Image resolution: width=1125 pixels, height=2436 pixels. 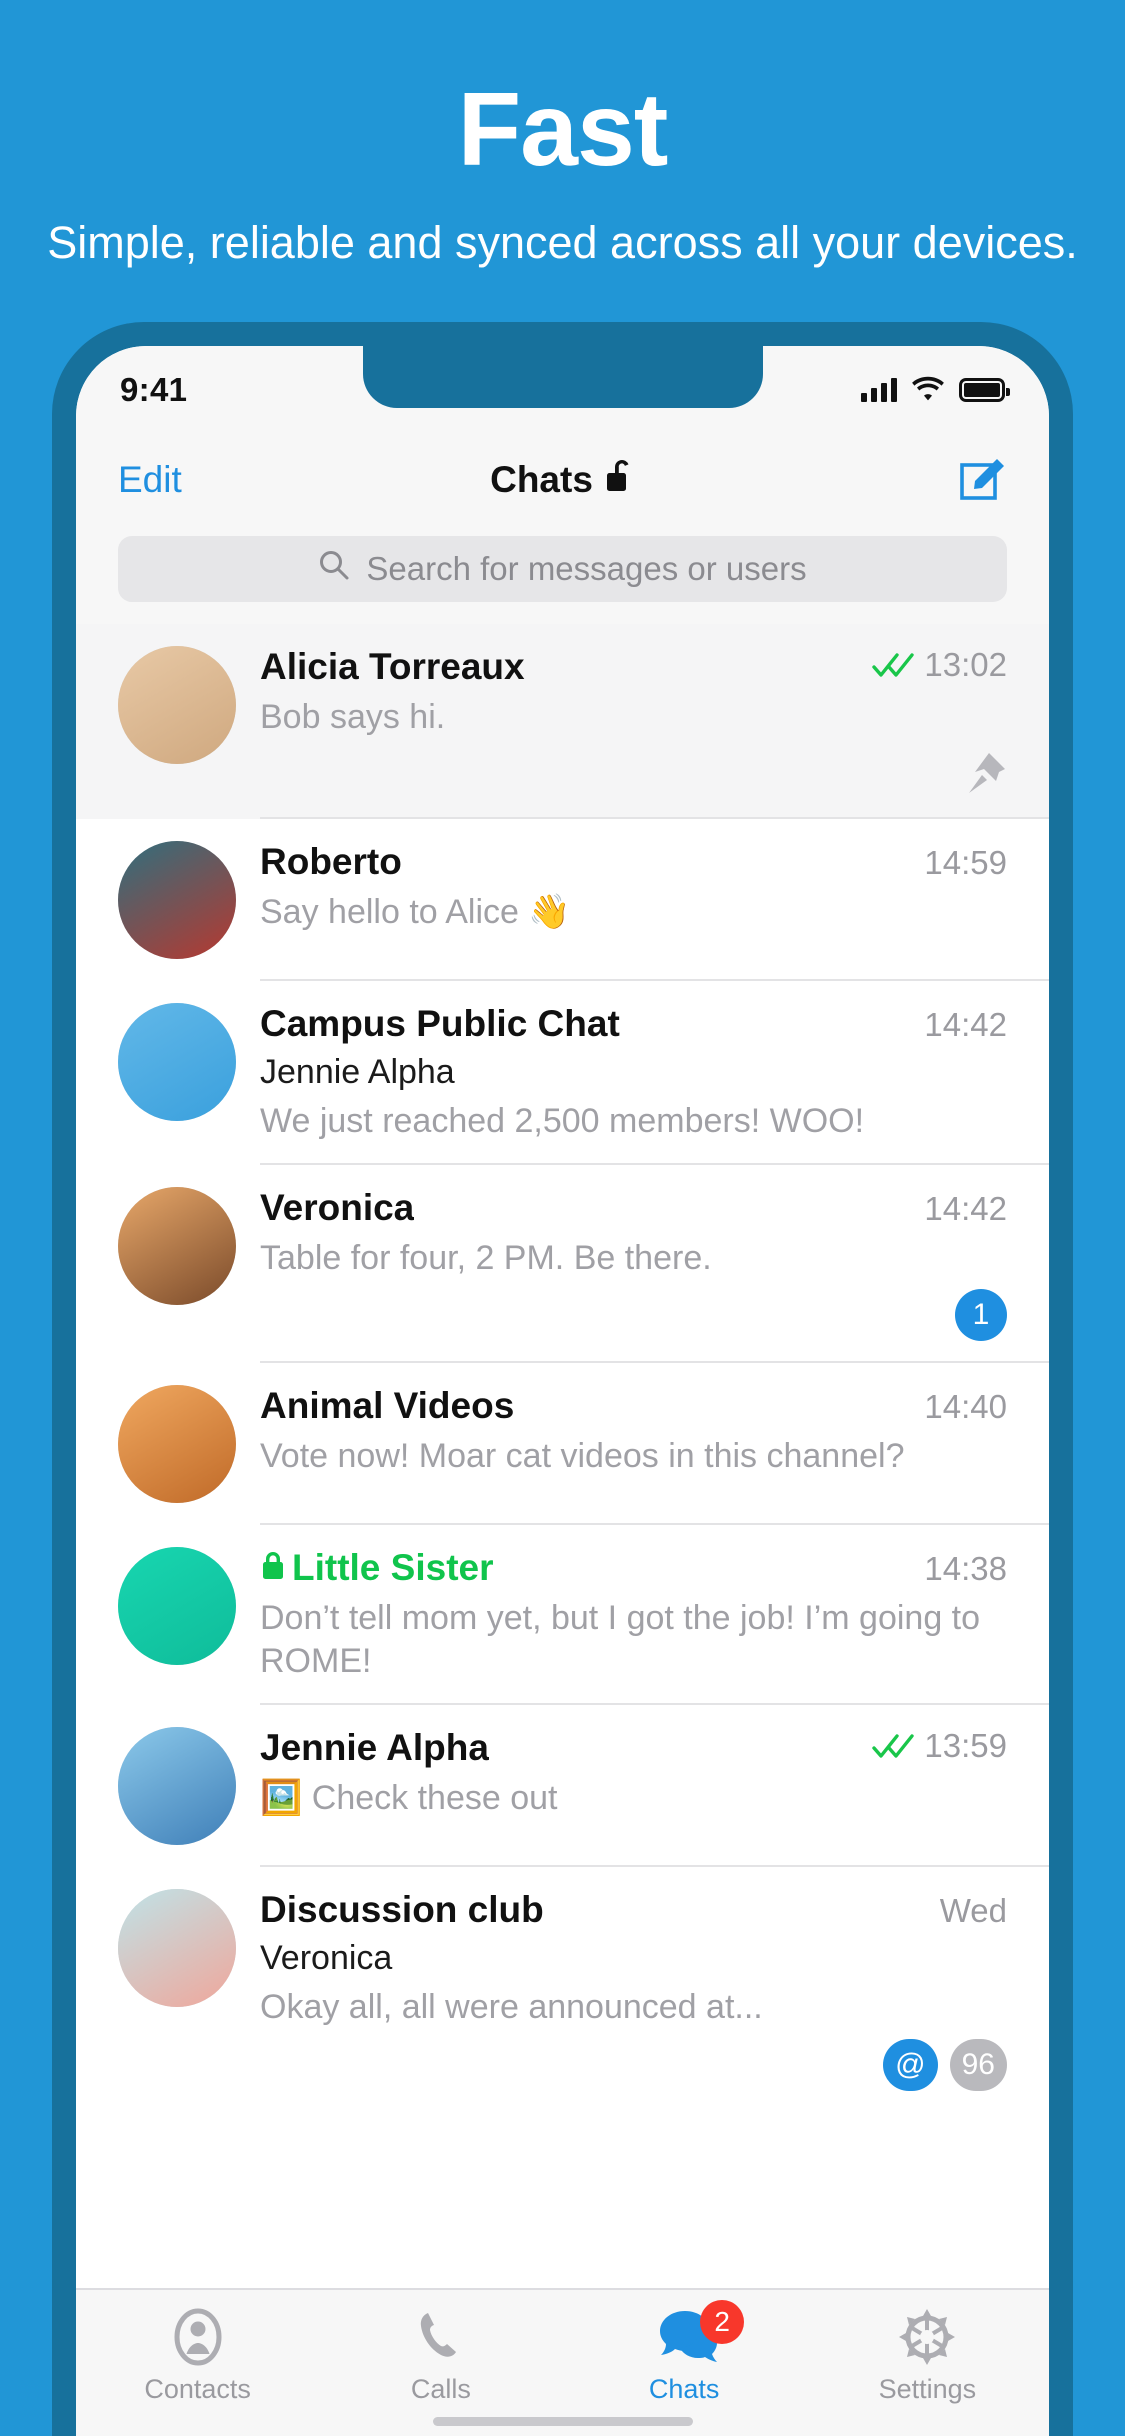 I want to click on chat-title: Little Sister, so click(x=377, y=1568).